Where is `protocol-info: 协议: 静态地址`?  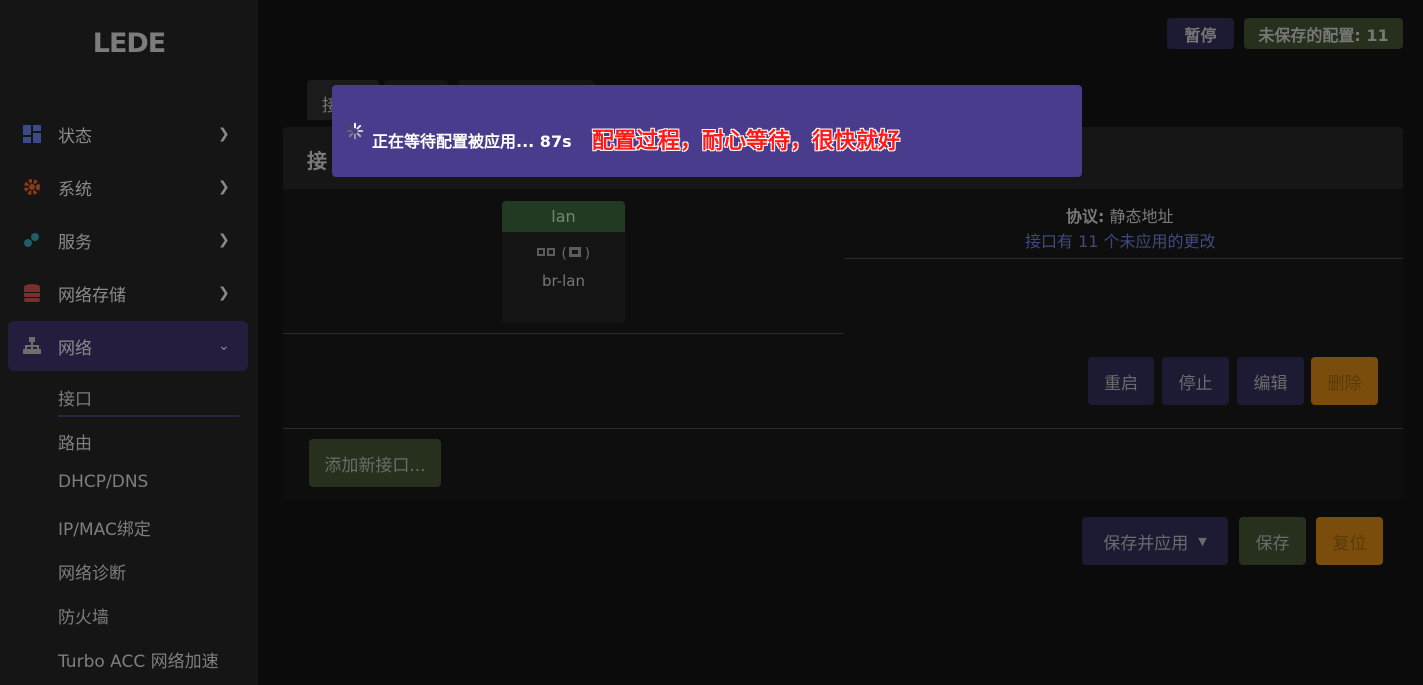
protocol-info: 协议: 静态地址 is located at coordinates (1120, 215).